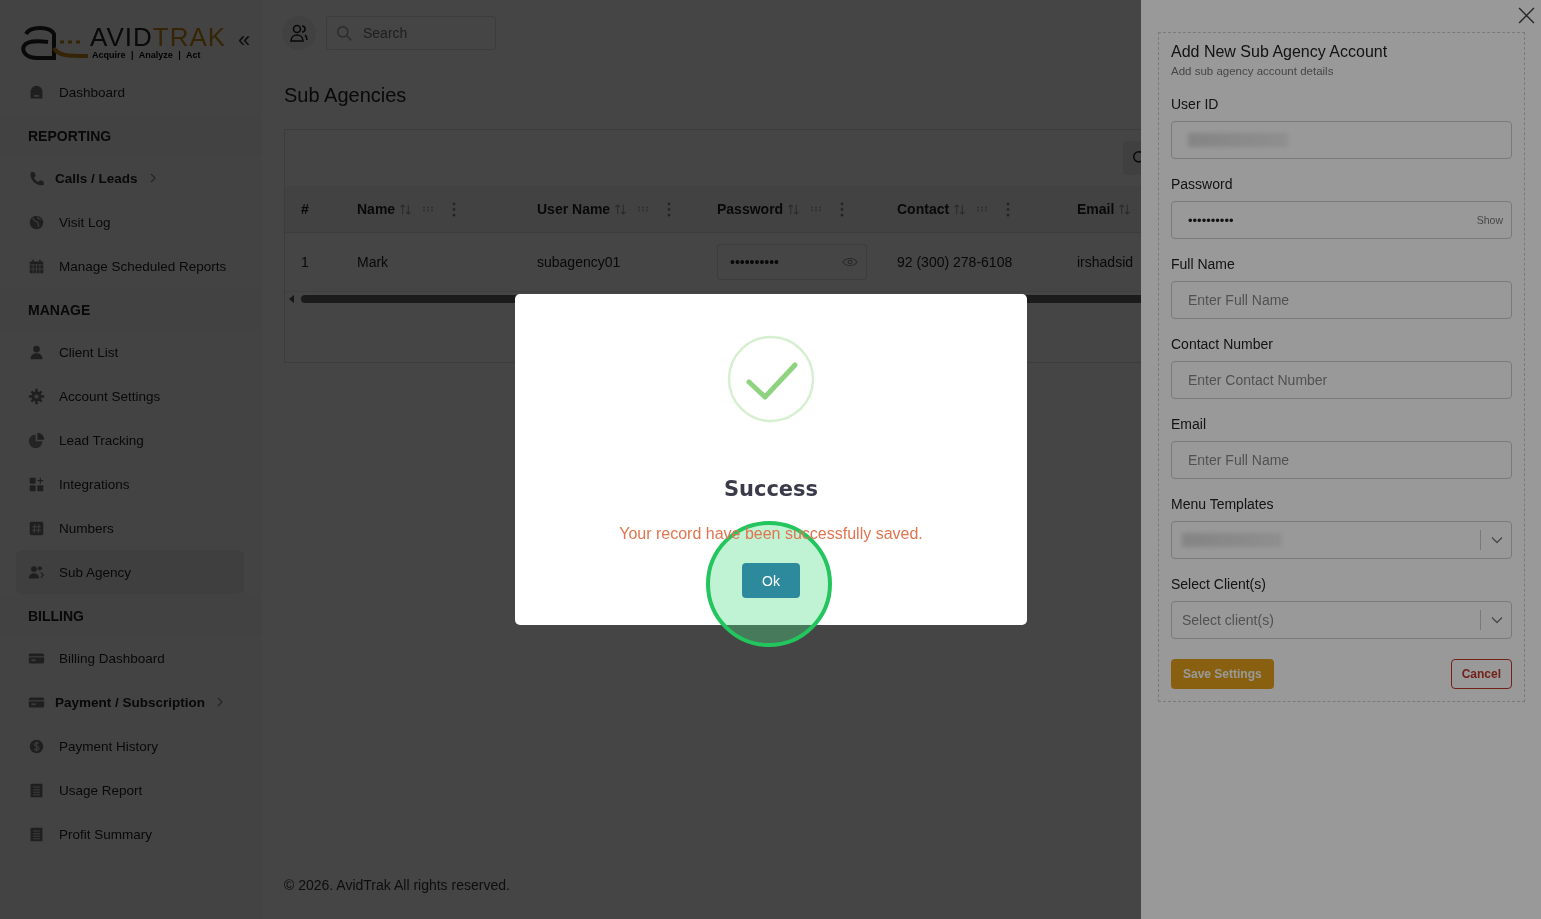 Image resolution: width=1541 pixels, height=919 pixels. What do you see at coordinates (36, 396) in the screenshot?
I see `gear-icon` at bounding box center [36, 396].